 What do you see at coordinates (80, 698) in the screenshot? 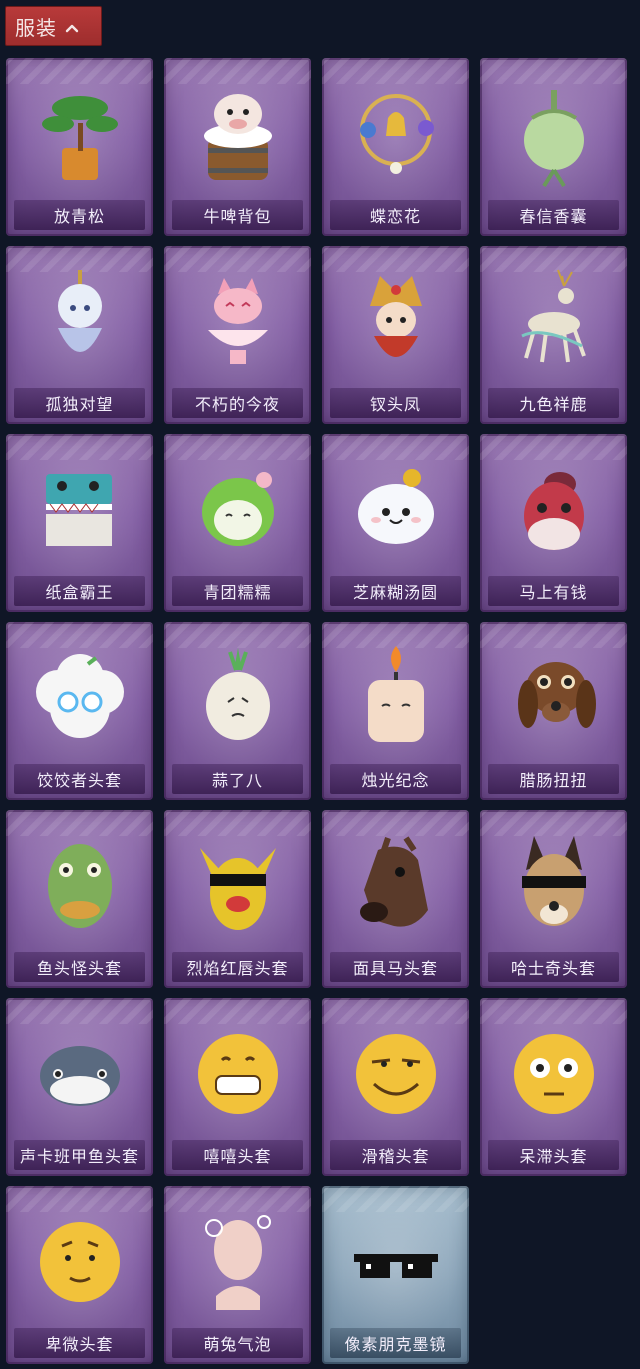
I see `dumpling-cloud-head-icon` at bounding box center [80, 698].